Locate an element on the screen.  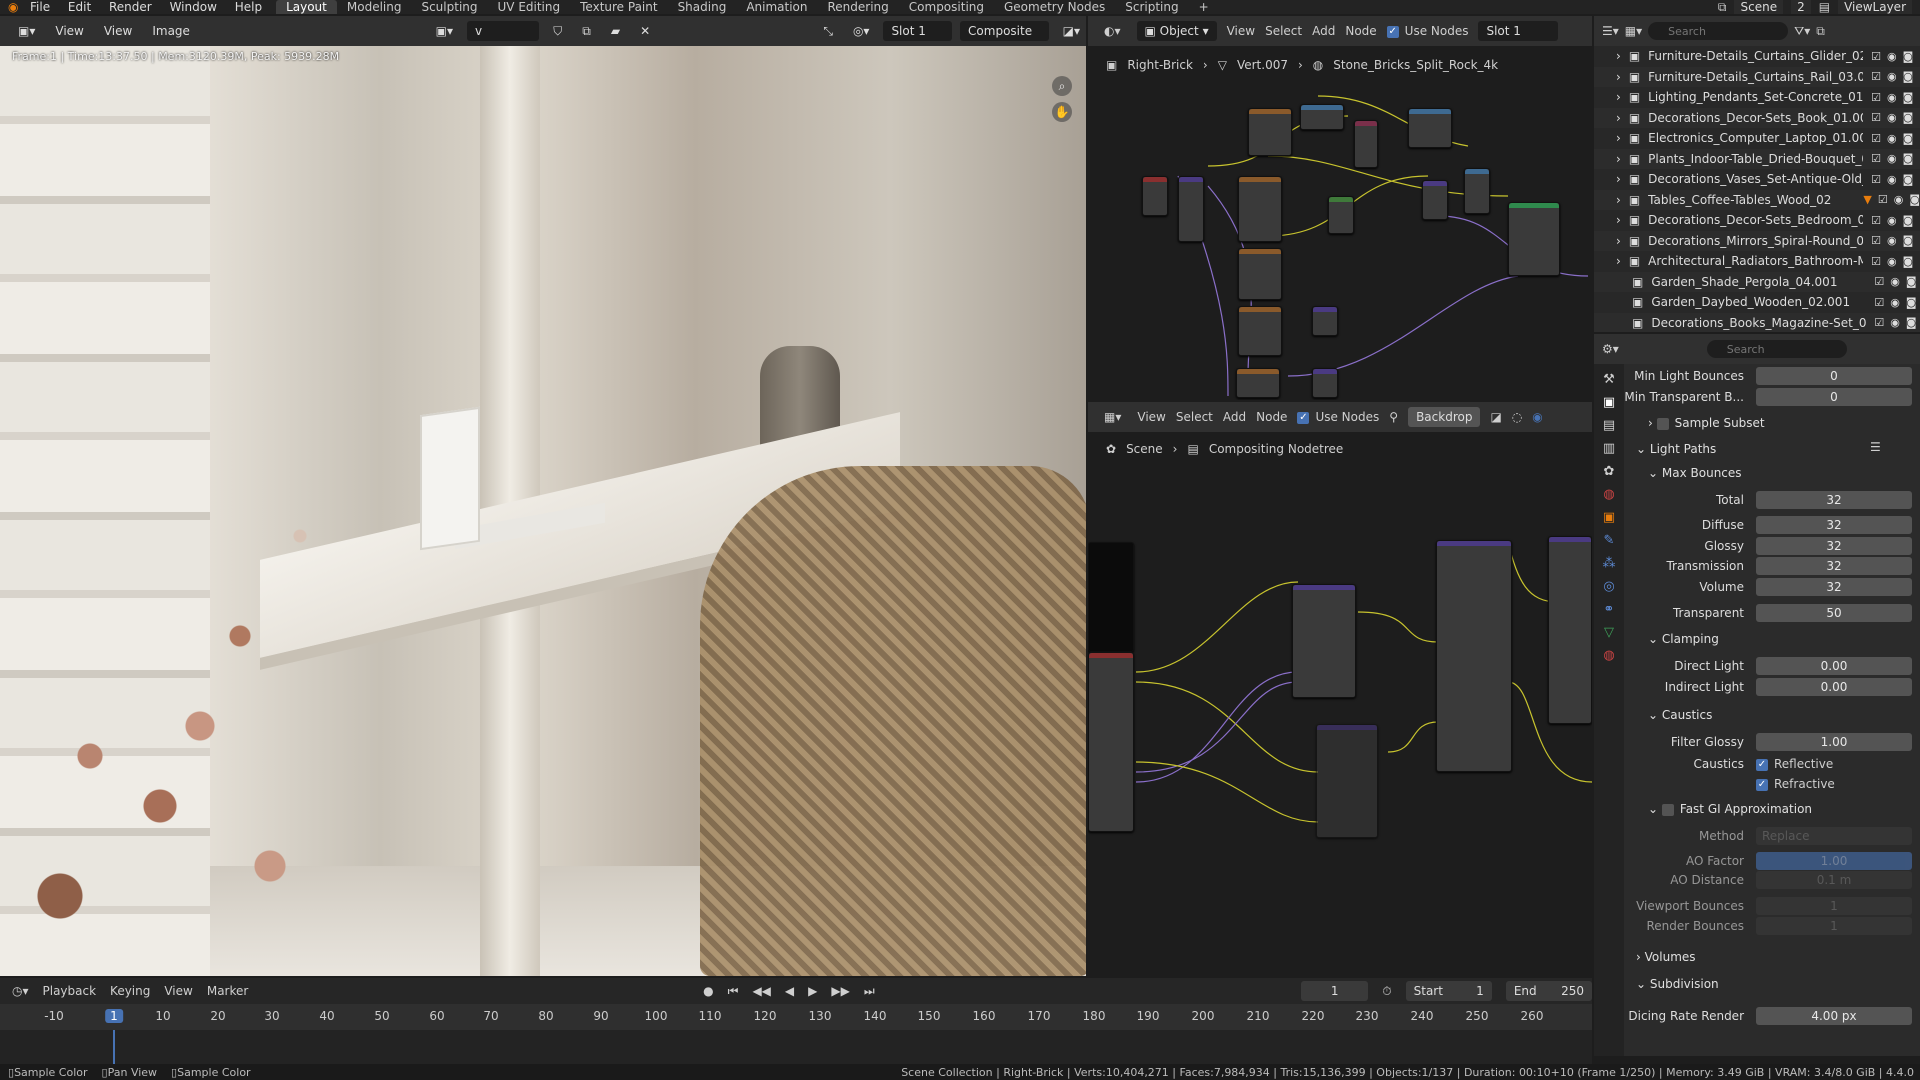
gizmo-toggle-icon: ⤡ is located at coordinates (828, 31).